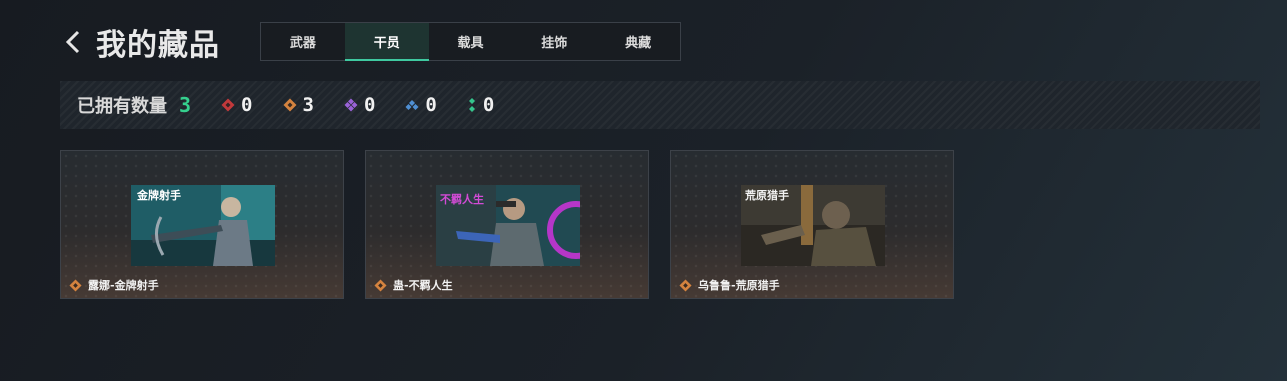 Image resolution: width=1287 pixels, height=381 pixels. I want to click on tab-vehicles: 载具, so click(471, 41).